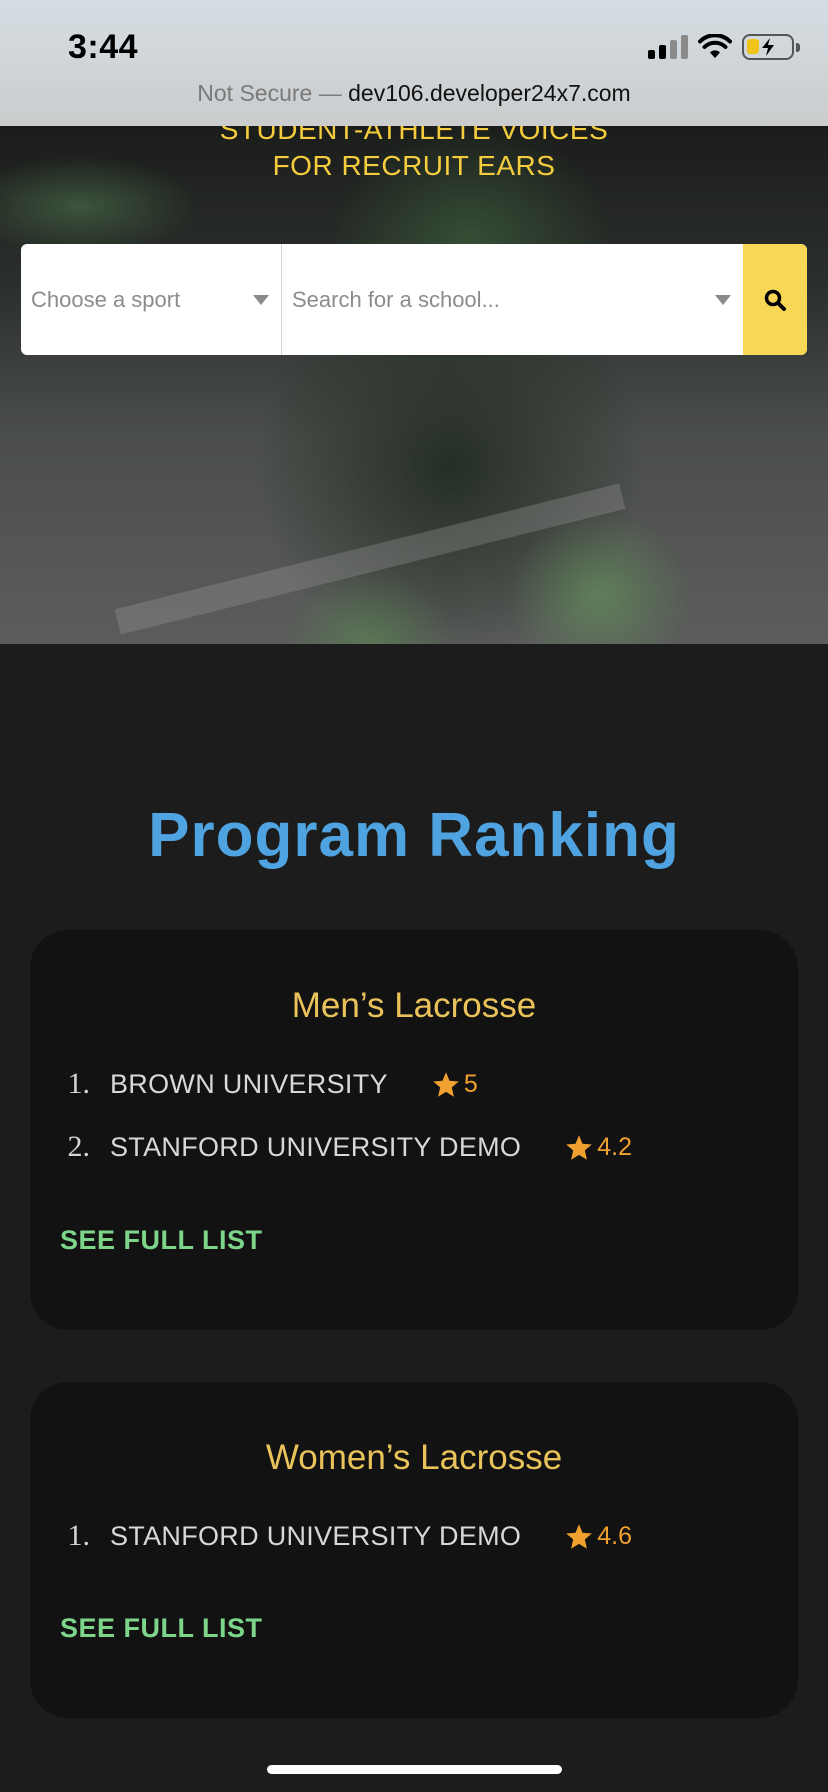  I want to click on school-name: BROWN UNIVERSITY, so click(249, 1083).